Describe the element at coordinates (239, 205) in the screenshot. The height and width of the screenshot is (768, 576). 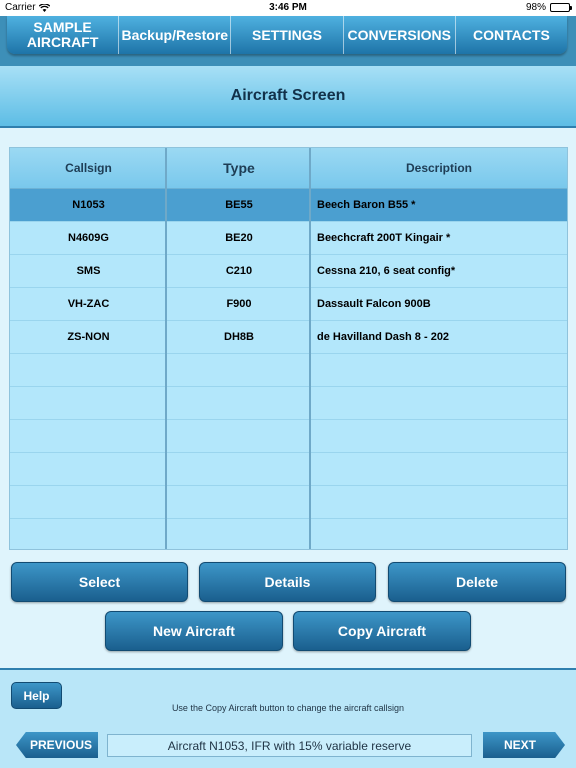
I see `cell-type: BE55` at that location.